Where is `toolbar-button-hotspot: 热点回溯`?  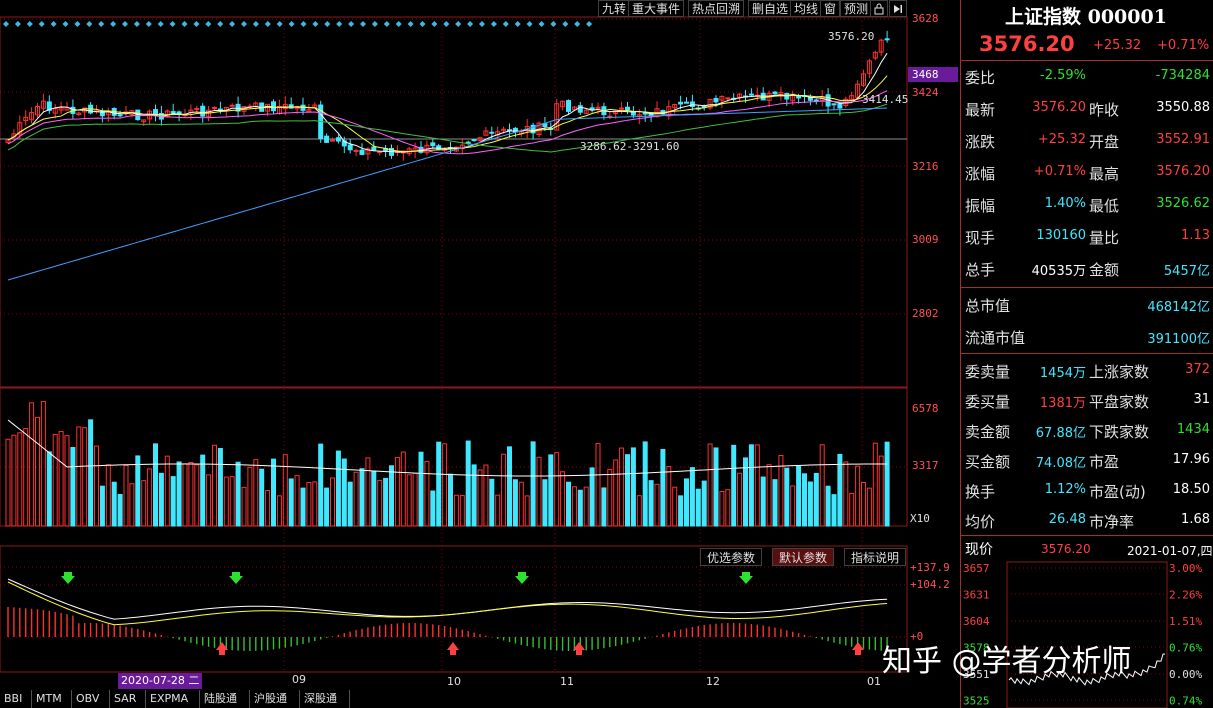 toolbar-button-hotspot: 热点回溯 is located at coordinates (716, 8).